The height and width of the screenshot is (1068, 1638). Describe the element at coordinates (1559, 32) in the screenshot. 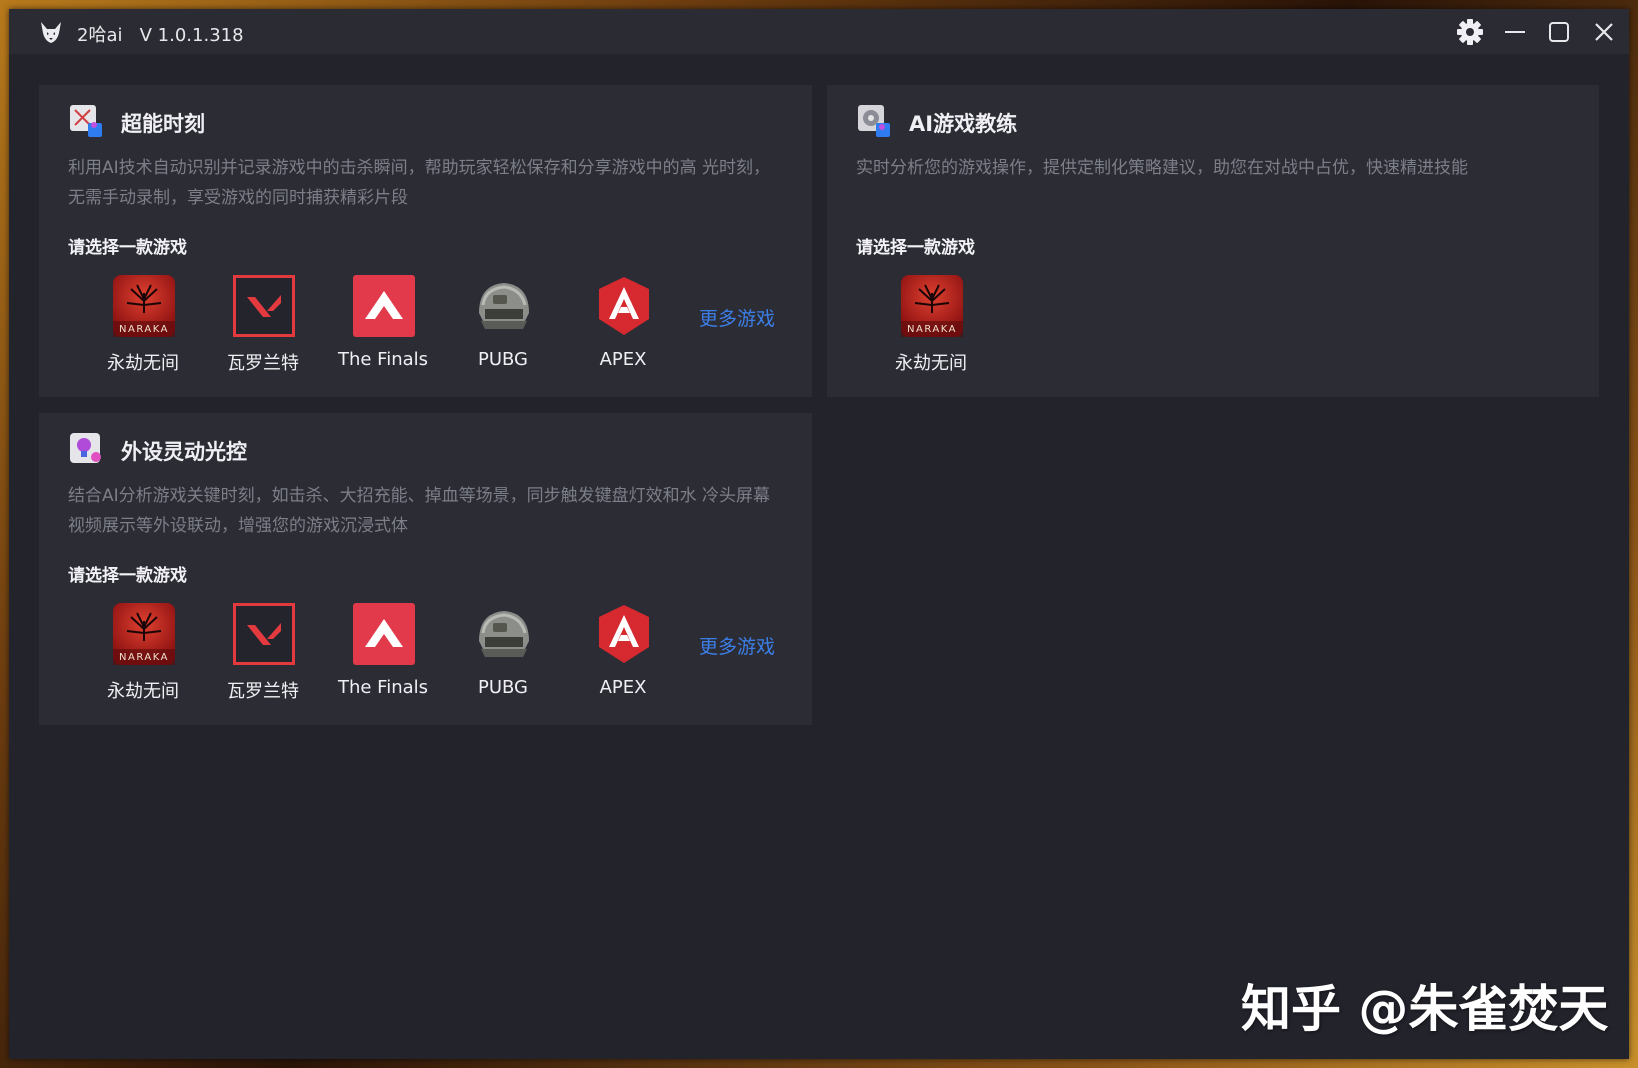

I see `maximize-icon` at that location.